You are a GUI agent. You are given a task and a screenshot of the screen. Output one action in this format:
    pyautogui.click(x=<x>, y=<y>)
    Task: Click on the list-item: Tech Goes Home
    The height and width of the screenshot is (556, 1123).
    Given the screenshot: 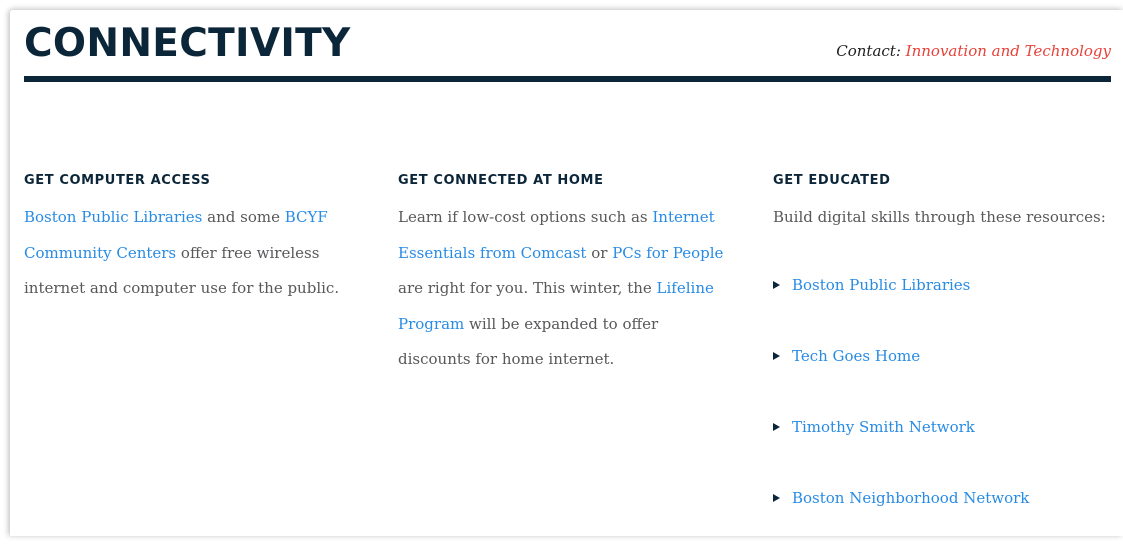 What is the action you would take?
    pyautogui.click(x=945, y=356)
    